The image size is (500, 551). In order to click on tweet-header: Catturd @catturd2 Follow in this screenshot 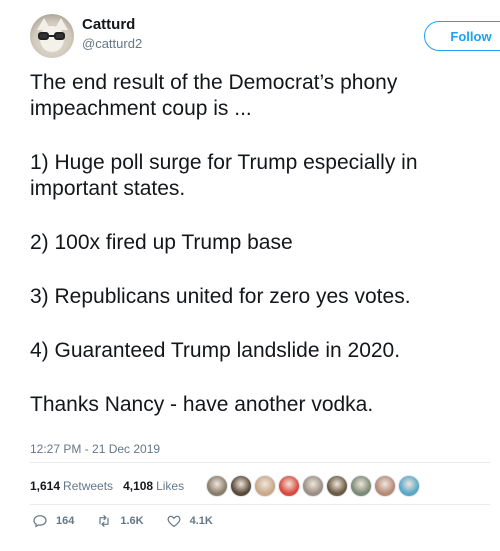, I will do `click(265, 36)`.